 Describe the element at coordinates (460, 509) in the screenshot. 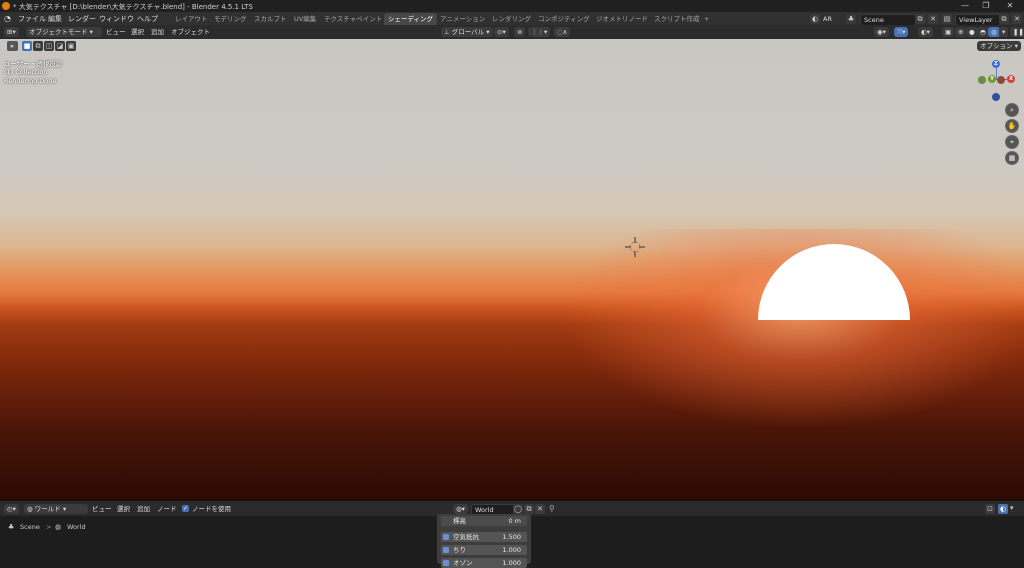

I see `world-browse-icon: ◍▾` at that location.